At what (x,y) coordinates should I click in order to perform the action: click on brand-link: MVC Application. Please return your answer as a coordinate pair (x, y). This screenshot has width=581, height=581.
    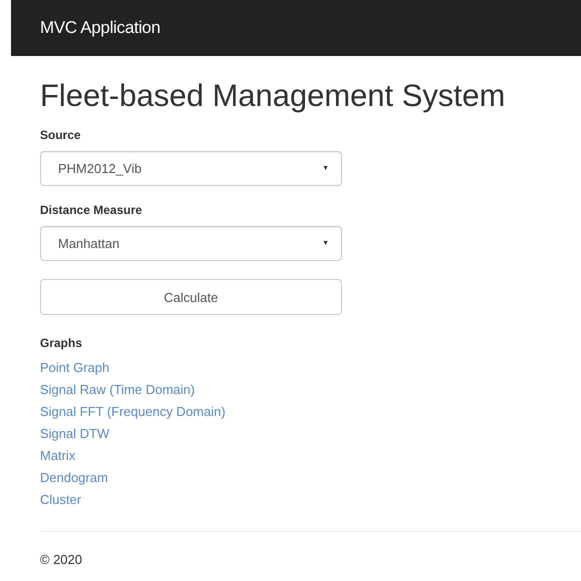
    Looking at the image, I should click on (100, 28).